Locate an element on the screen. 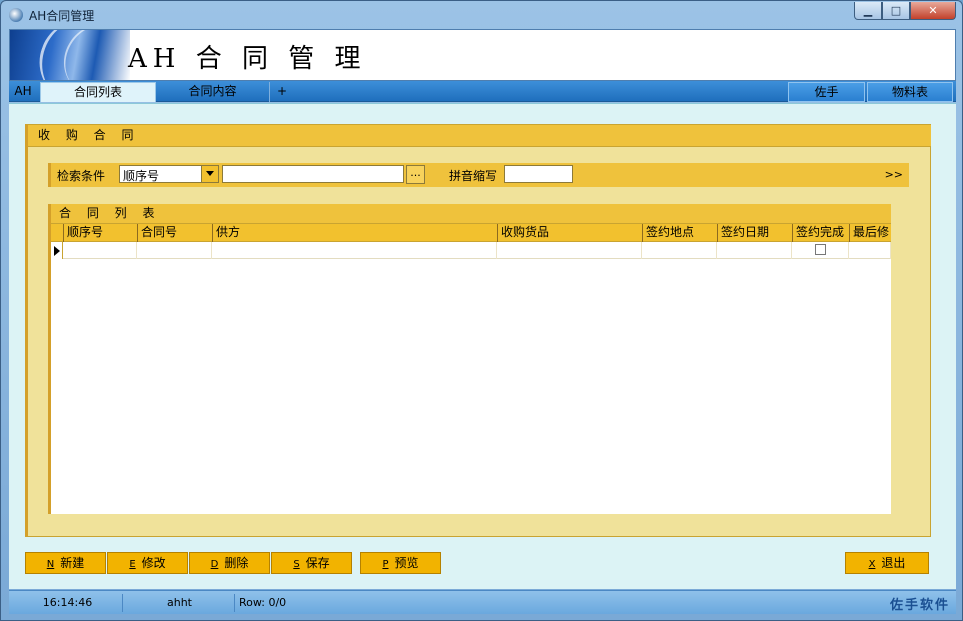  preview-button: P 预览 is located at coordinates (400, 563).